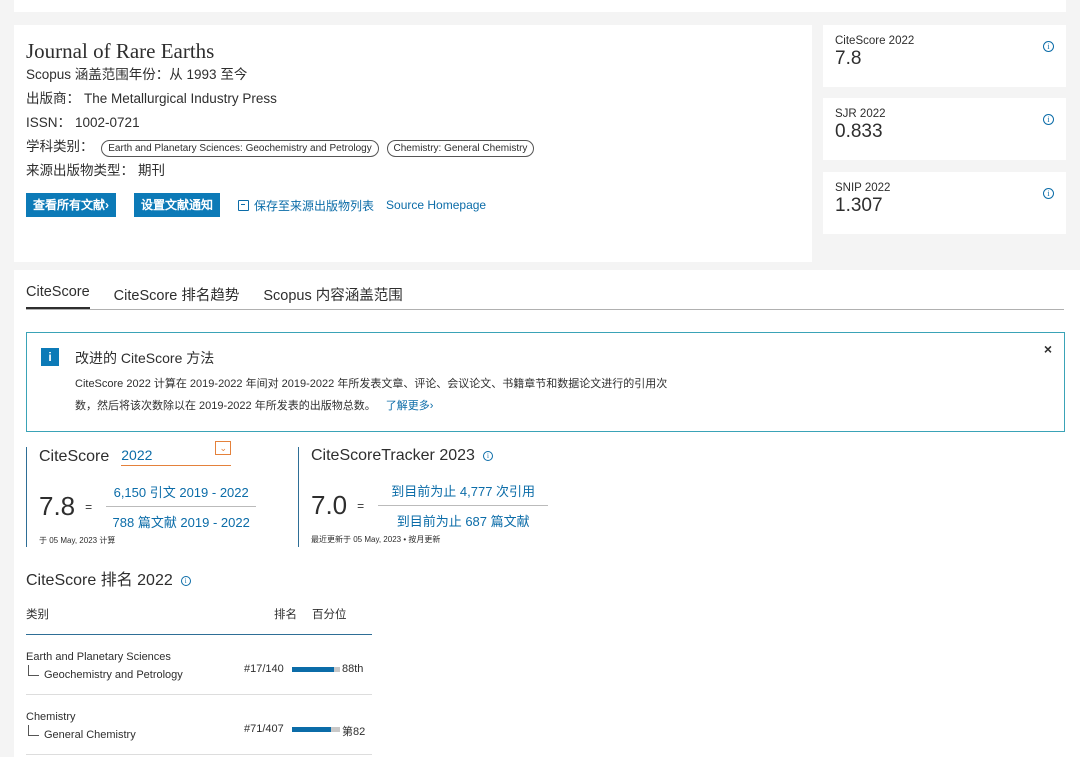 This screenshot has height=757, width=1080. Describe the element at coordinates (177, 205) in the screenshot. I see `set-alert-button: 设置文献通知` at that location.